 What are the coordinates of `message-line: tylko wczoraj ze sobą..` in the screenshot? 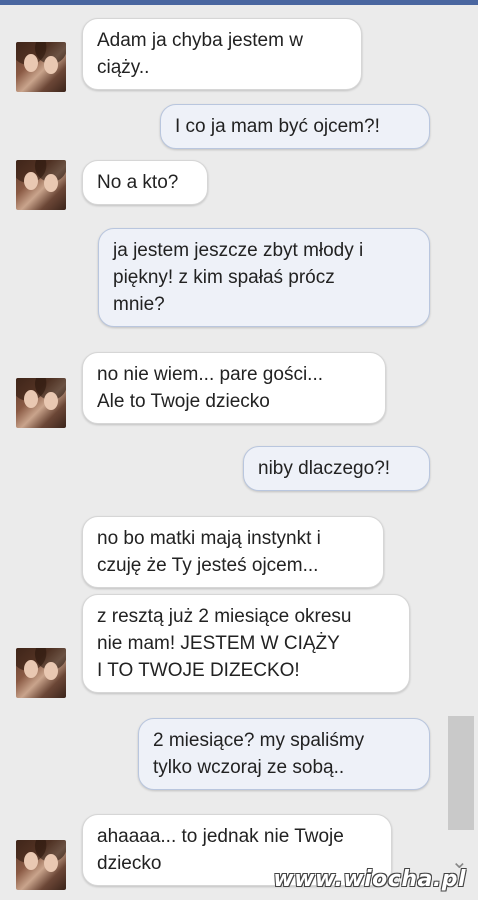 It's located at (249, 767).